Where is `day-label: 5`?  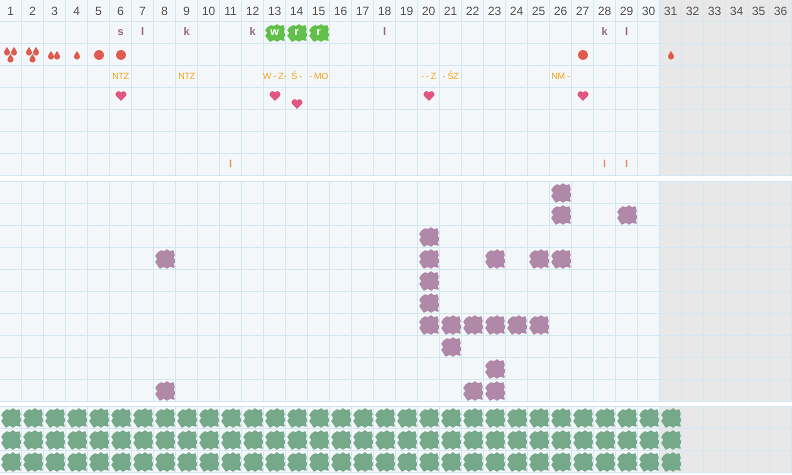 day-label: 5 is located at coordinates (99, 11).